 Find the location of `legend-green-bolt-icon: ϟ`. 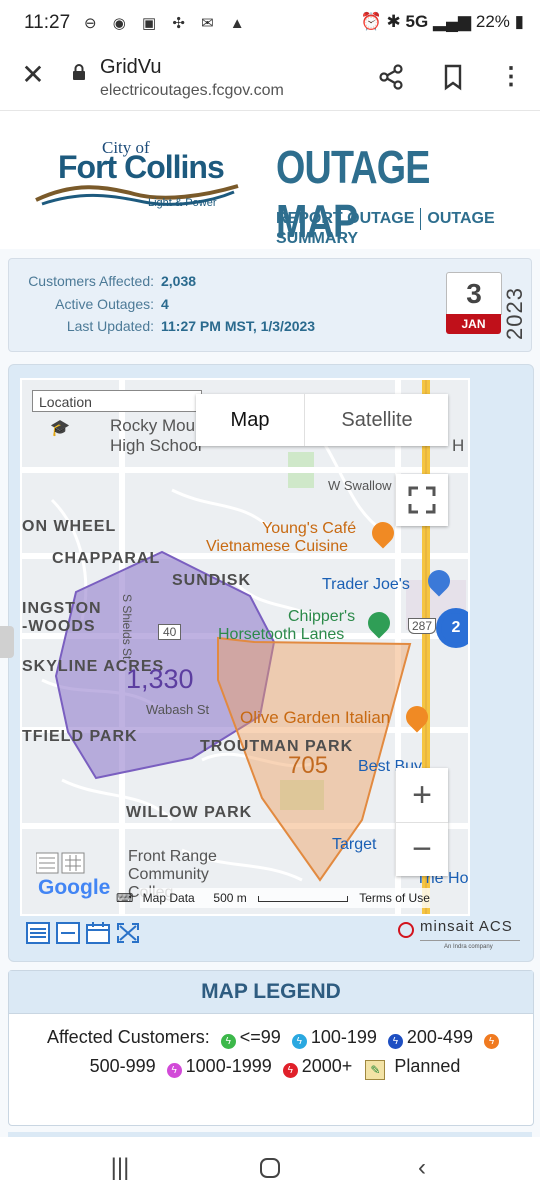

legend-green-bolt-icon: ϟ is located at coordinates (228, 1041).